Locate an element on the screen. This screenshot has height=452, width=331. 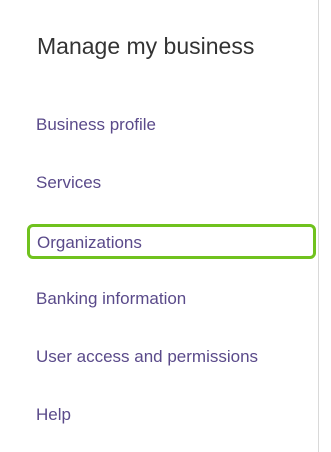
panel-title: Manage my business is located at coordinates (146, 46).